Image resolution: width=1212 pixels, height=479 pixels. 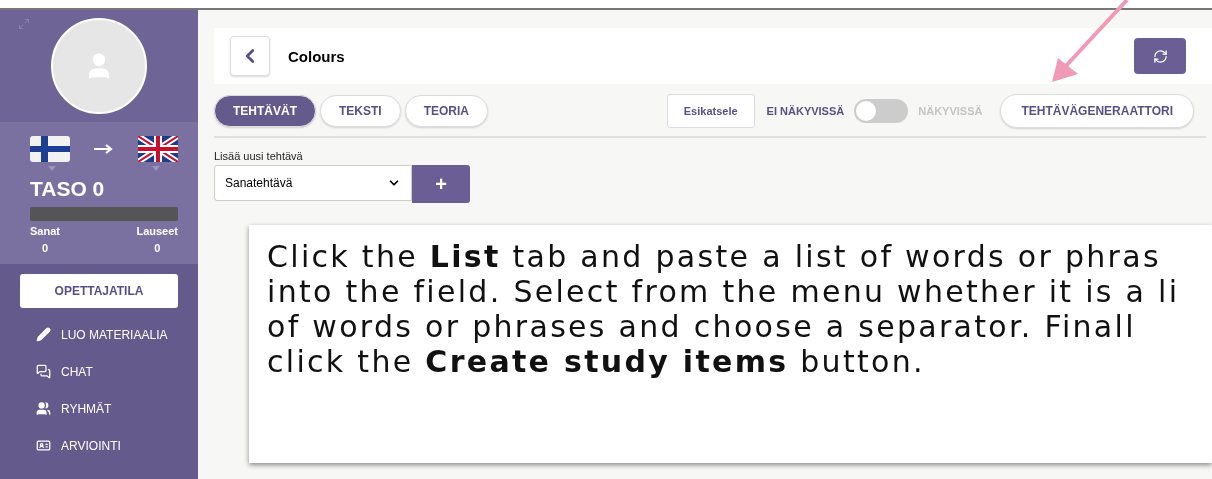 I want to click on tab: TEKSTI, so click(x=360, y=111).